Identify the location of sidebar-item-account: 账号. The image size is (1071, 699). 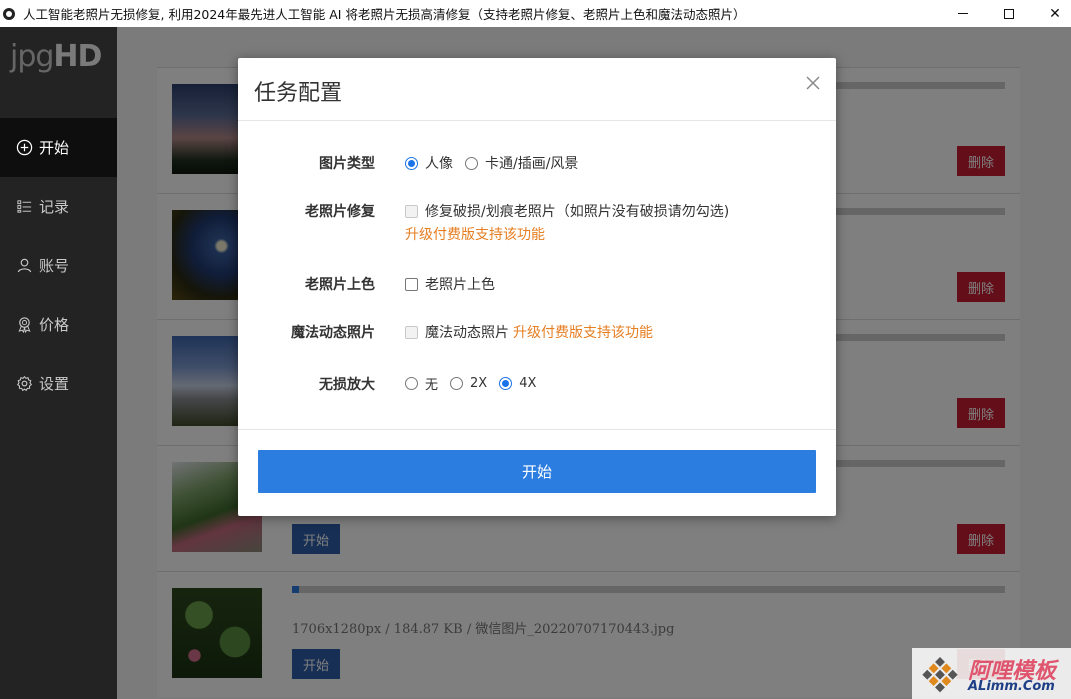
(58, 265).